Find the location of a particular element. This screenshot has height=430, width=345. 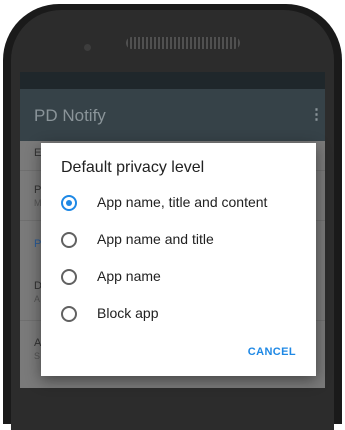

bg-row-4-sub: S is located at coordinates (37, 356).